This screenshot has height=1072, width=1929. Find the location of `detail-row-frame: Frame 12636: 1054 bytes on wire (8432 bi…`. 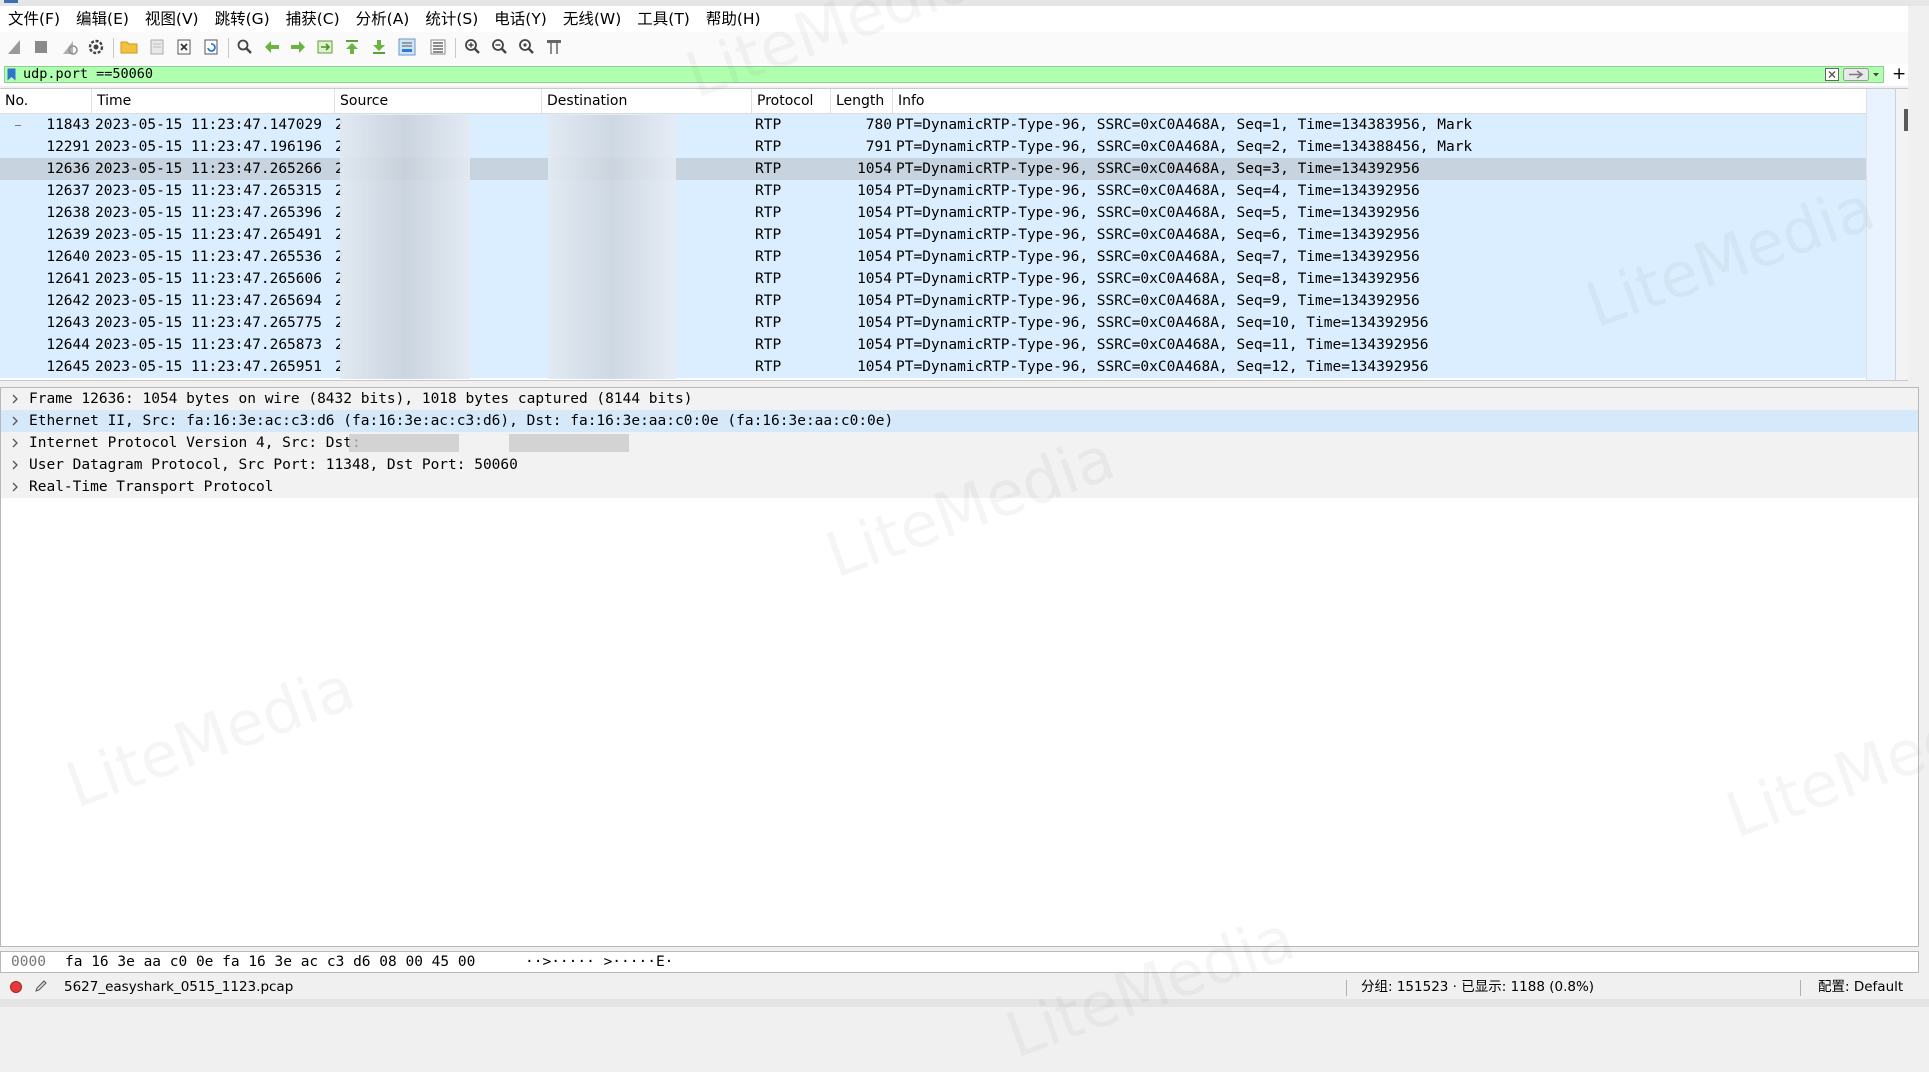

detail-row-frame: Frame 12636: 1054 bytes on wire (8432 bi… is located at coordinates (959, 399).